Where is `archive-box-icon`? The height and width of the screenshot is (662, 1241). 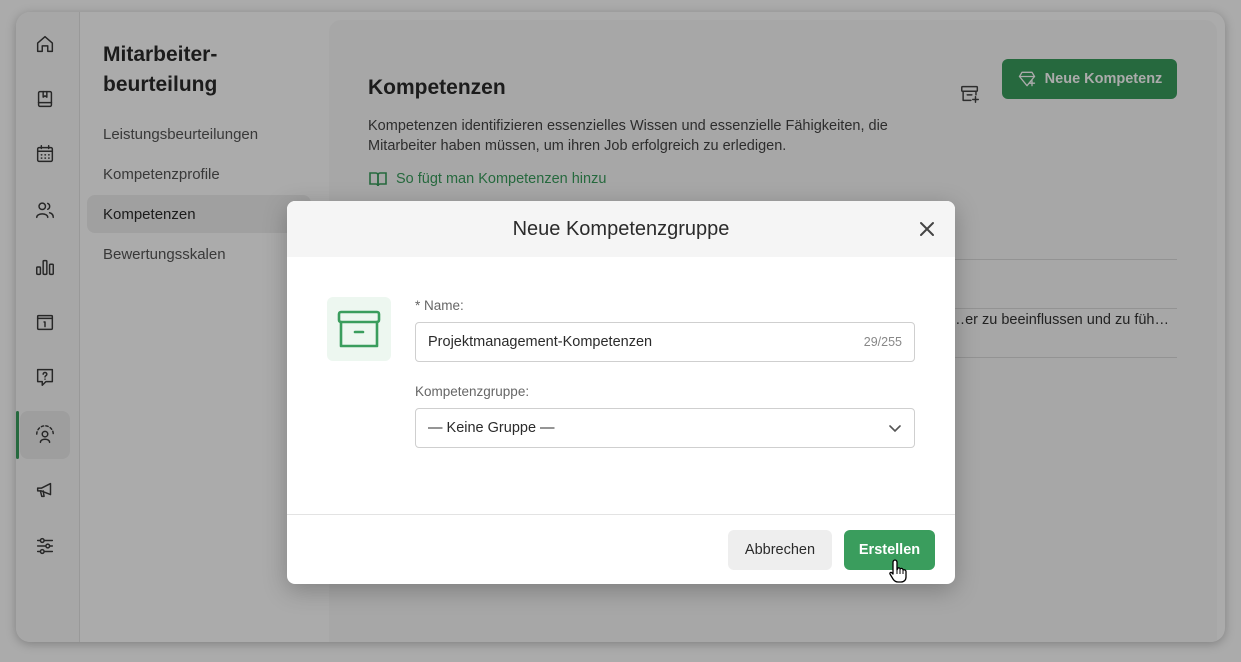 archive-box-icon is located at coordinates (359, 329).